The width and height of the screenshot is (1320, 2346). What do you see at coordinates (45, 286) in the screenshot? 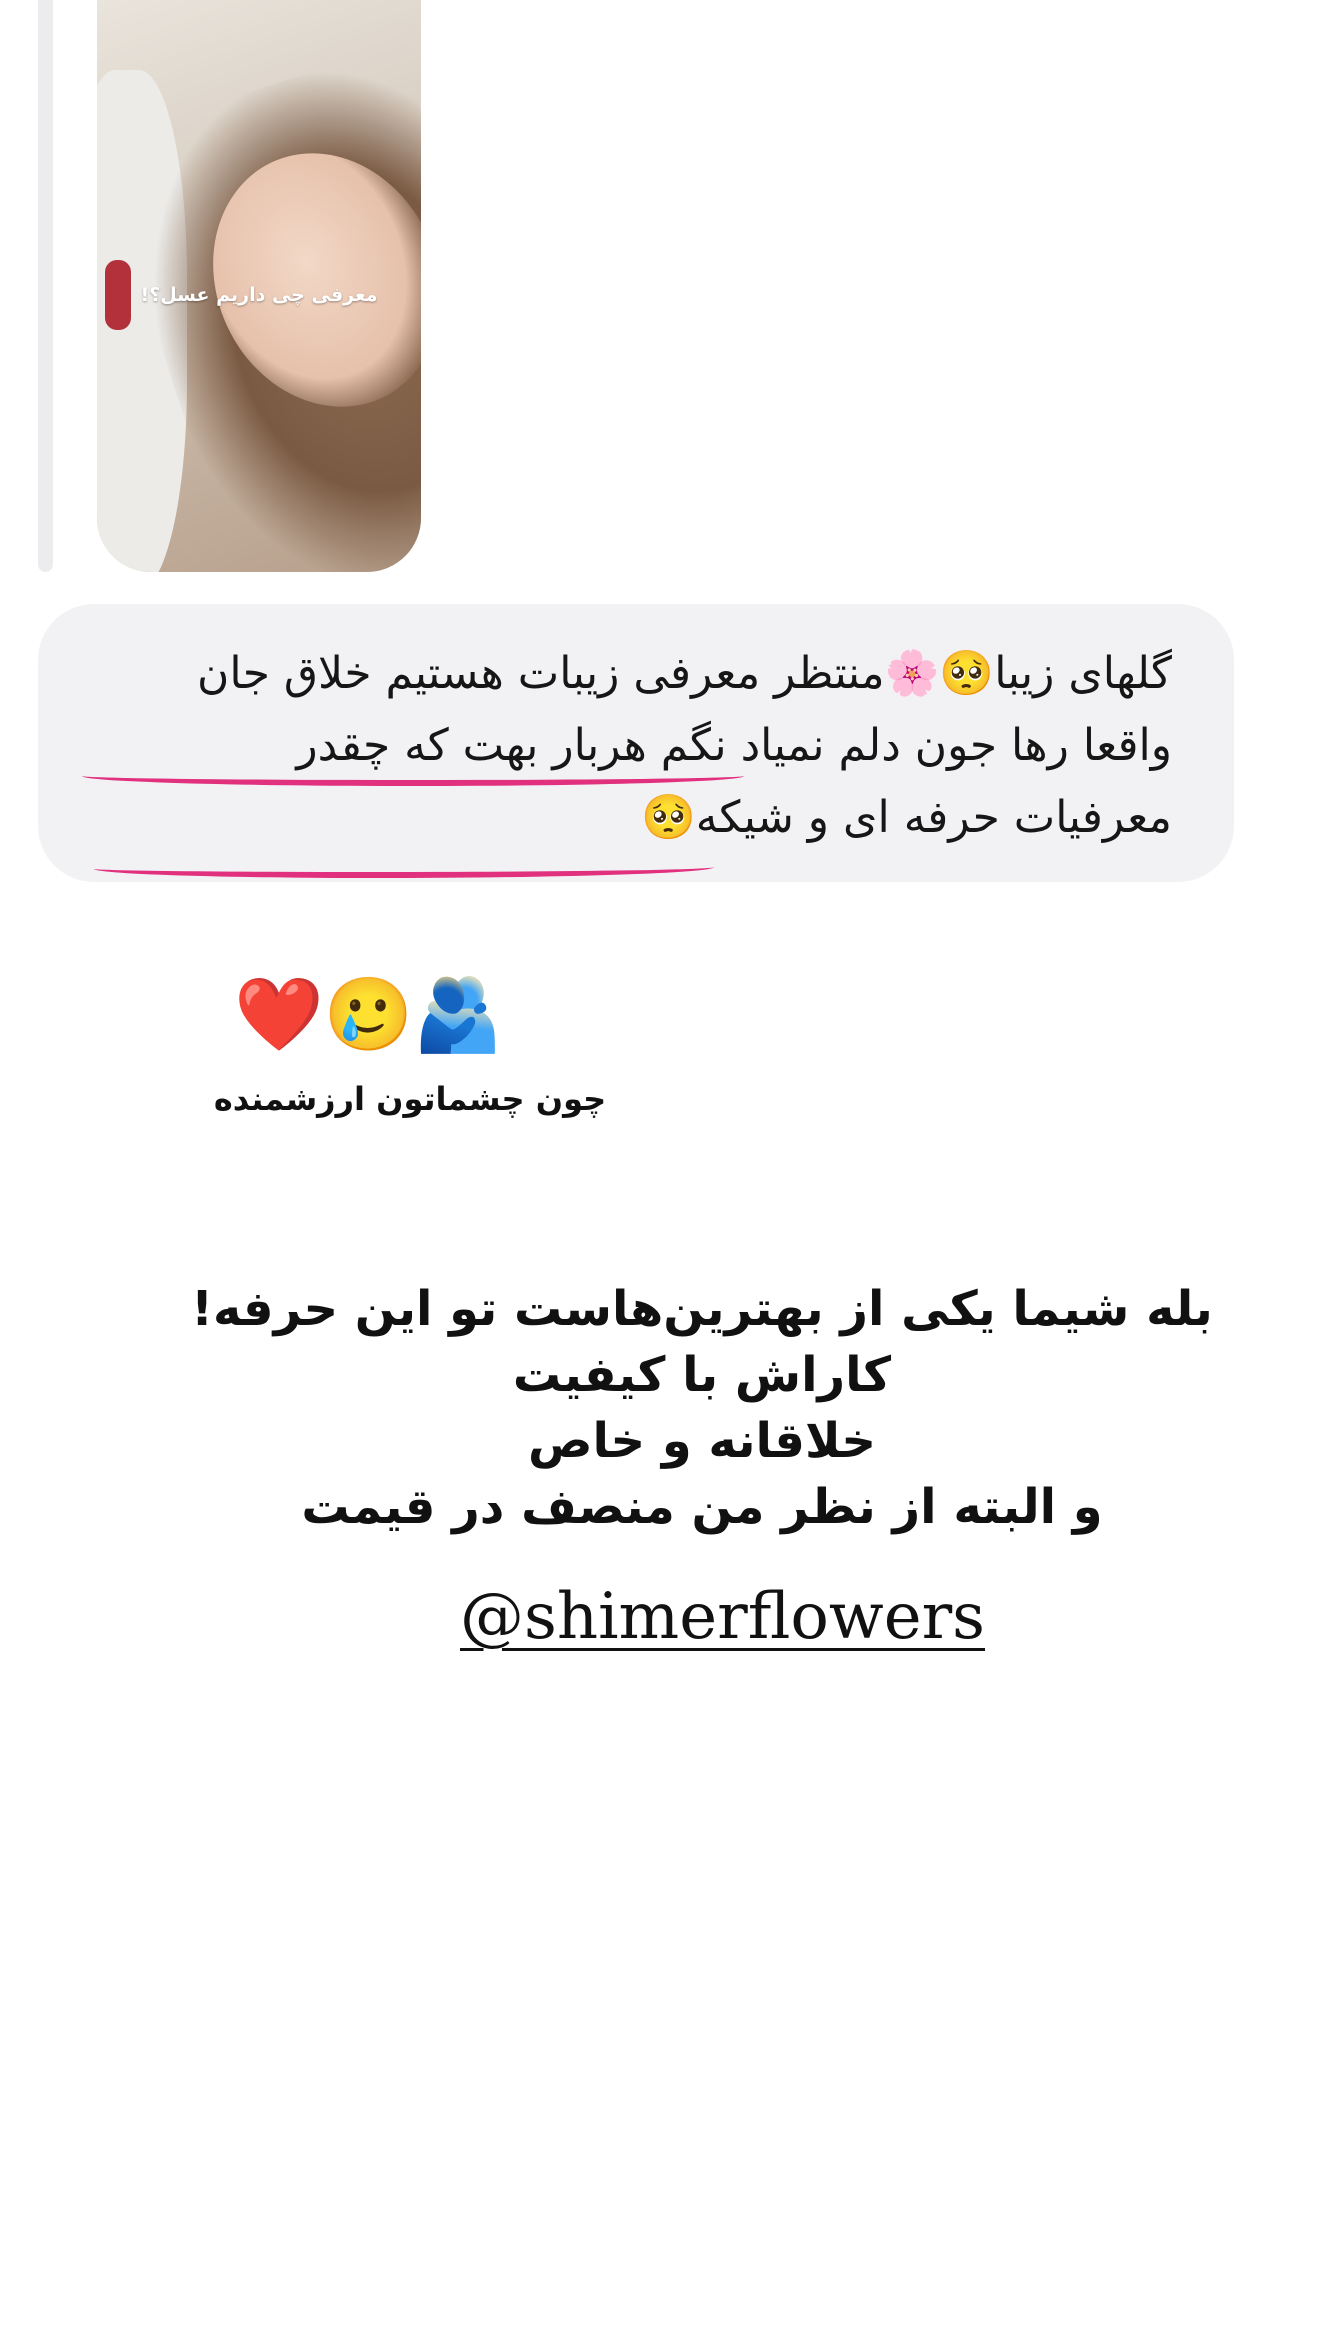
I see `reply-indicator-bar` at bounding box center [45, 286].